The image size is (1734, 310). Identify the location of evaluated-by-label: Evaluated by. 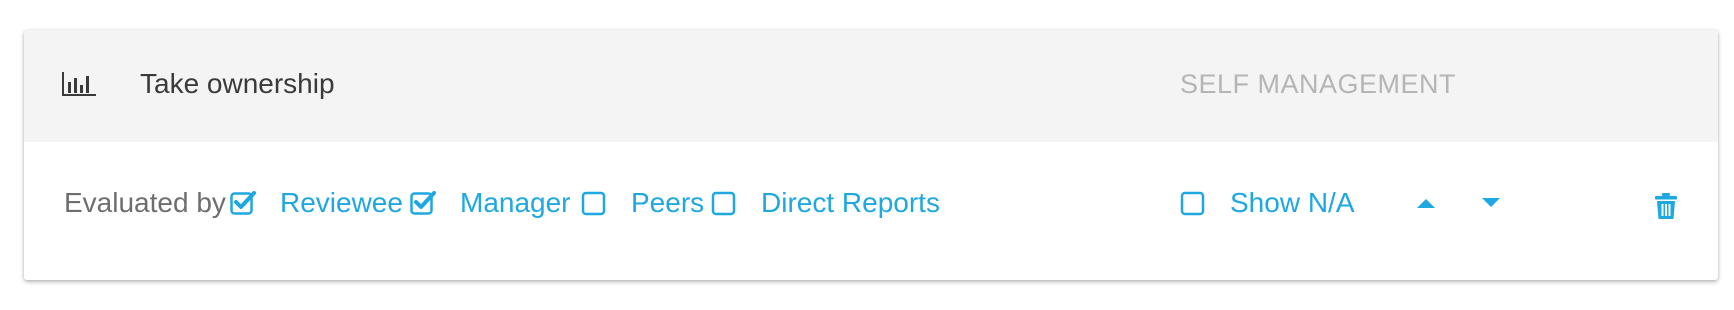
(145, 202).